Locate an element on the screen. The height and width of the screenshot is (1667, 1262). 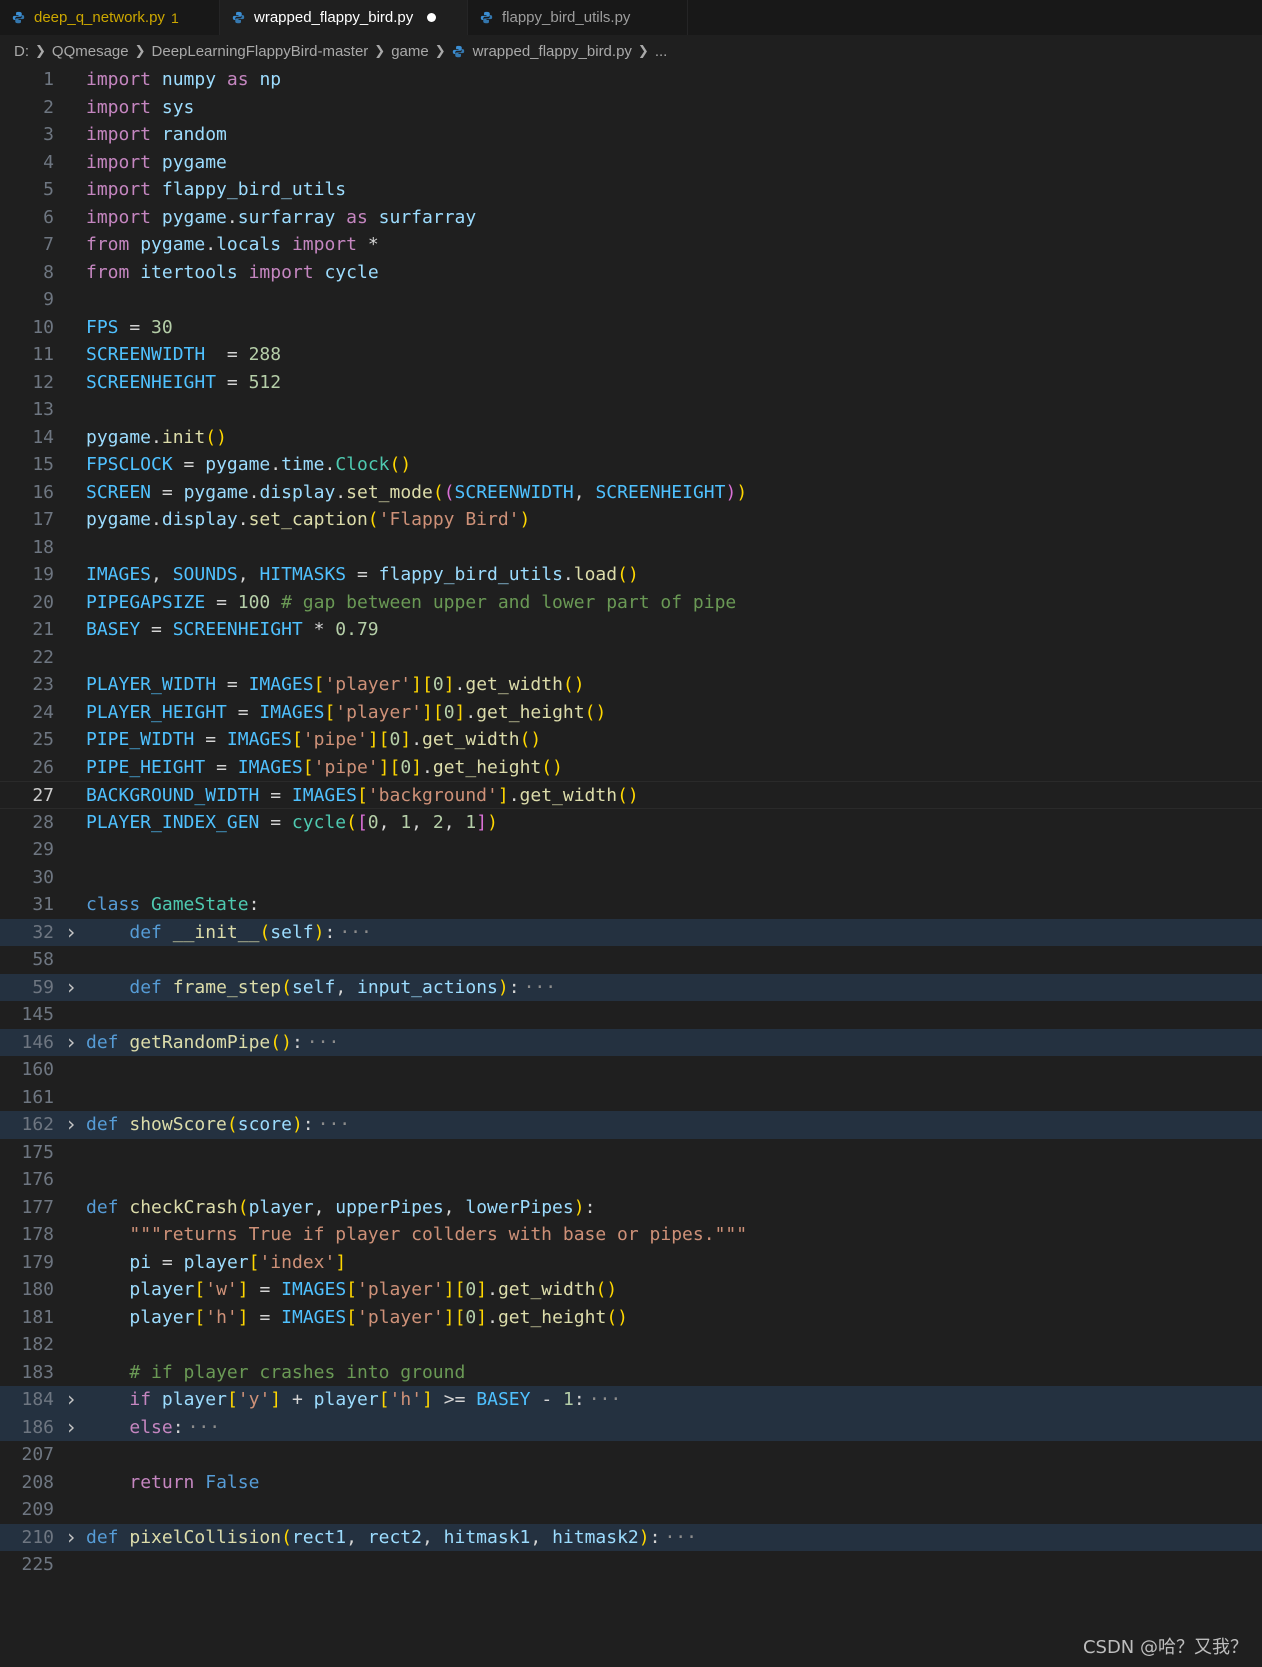
code-line: 162 › def showScore(score): ··· is located at coordinates (631, 1125).